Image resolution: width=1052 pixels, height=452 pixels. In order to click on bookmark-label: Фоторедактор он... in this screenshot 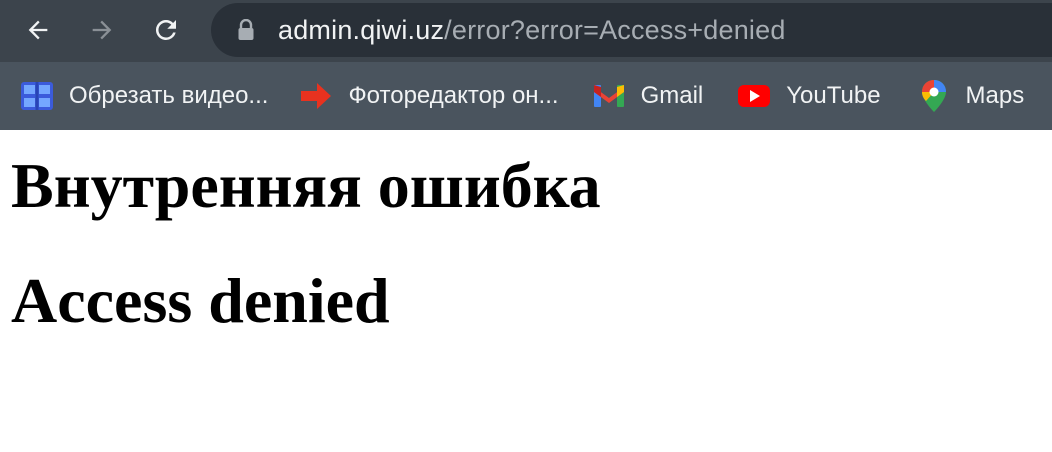, I will do `click(453, 95)`.